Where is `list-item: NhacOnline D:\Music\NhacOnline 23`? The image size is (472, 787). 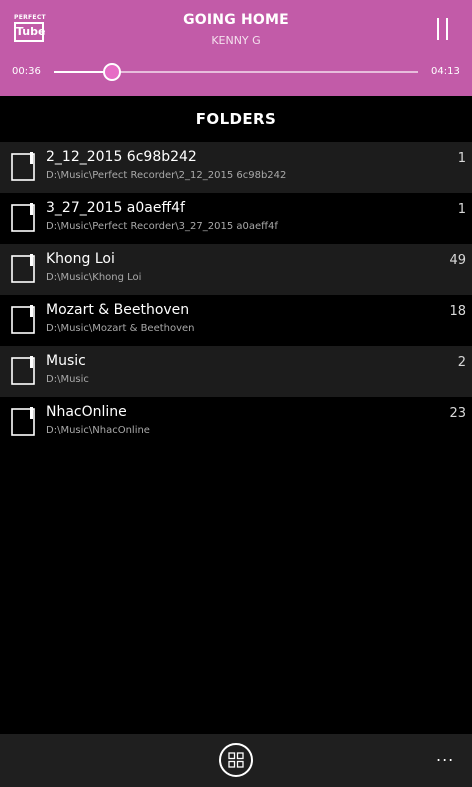 list-item: NhacOnline D:\Music\NhacOnline 23 is located at coordinates (236, 422).